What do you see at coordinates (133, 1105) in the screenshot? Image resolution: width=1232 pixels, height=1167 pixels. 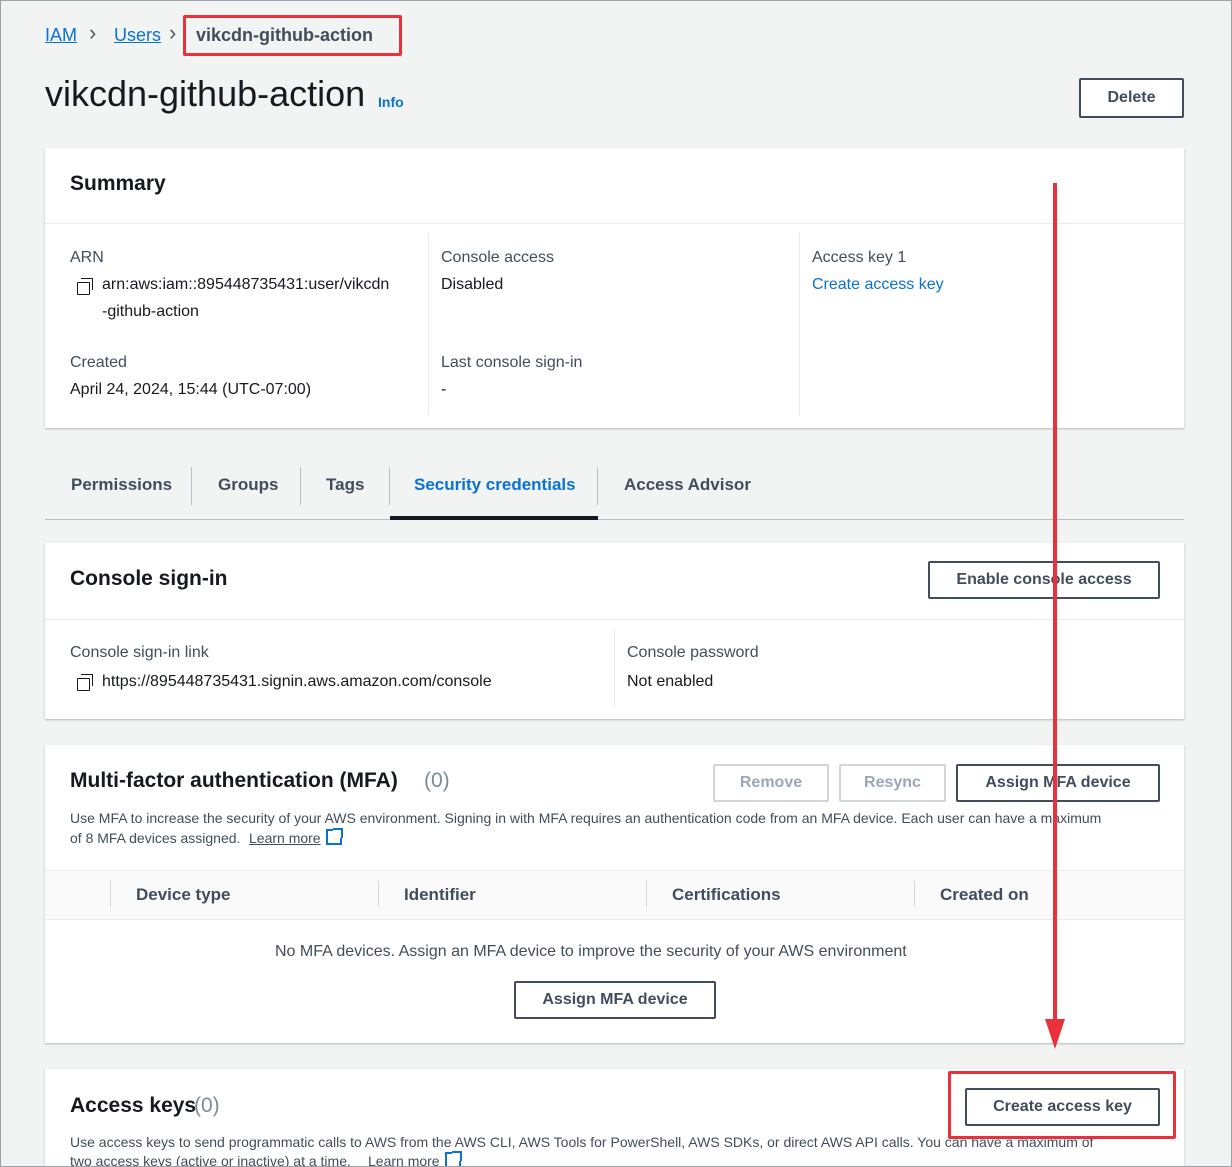 I see `access-keys-heading: Access keys` at bounding box center [133, 1105].